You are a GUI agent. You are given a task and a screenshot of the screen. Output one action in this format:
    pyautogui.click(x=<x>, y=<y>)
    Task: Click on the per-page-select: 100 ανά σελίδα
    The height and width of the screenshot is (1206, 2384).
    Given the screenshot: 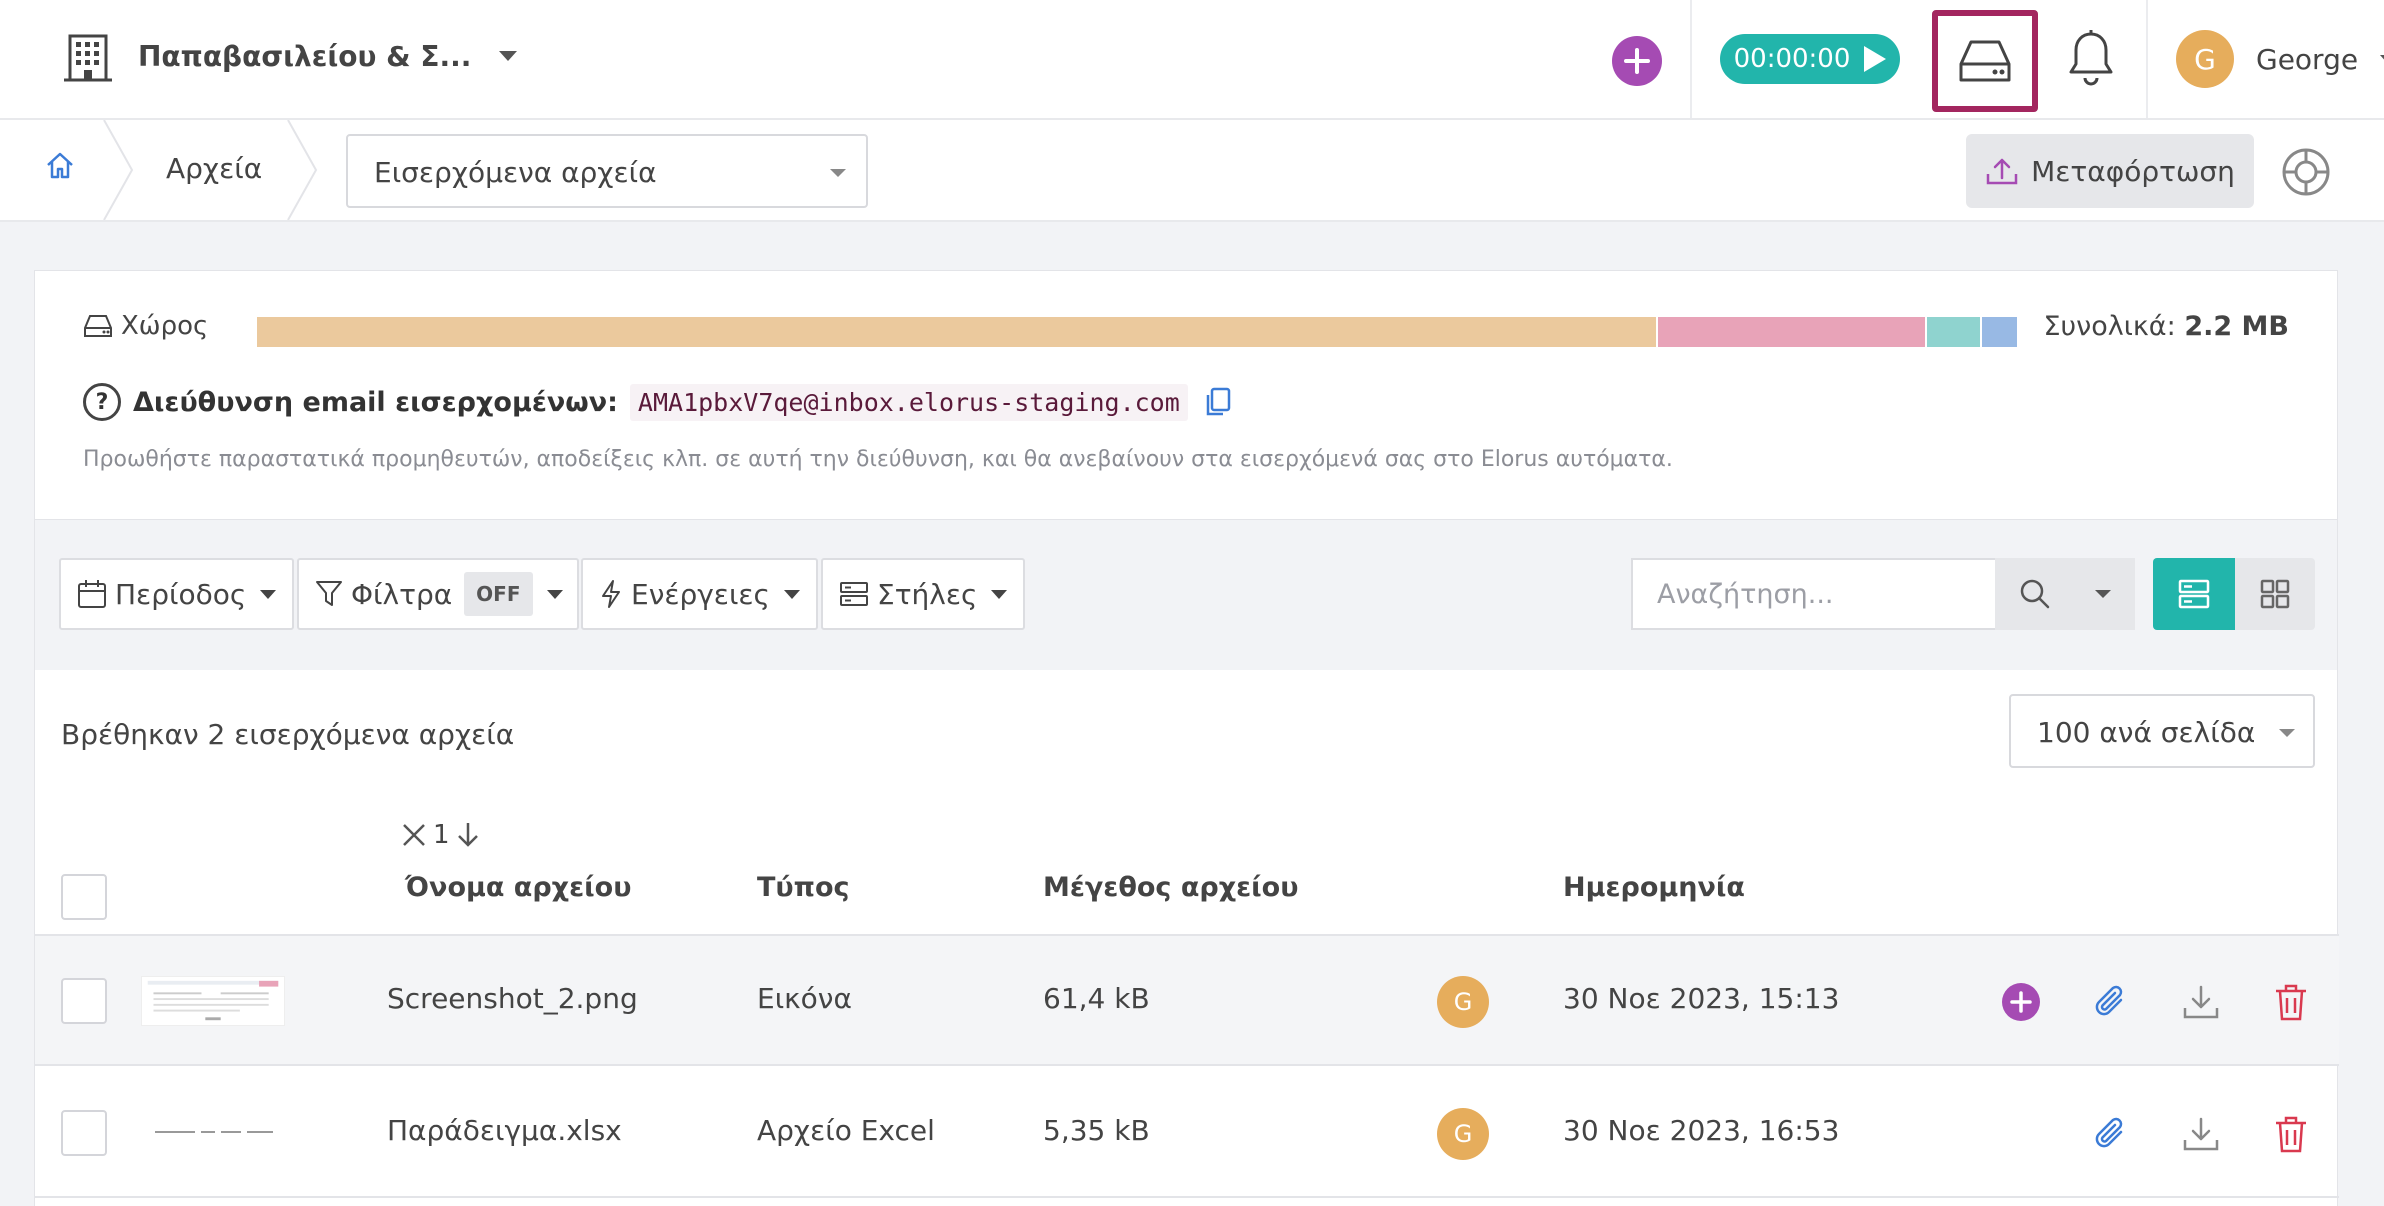 What is the action you would take?
    pyautogui.click(x=2162, y=731)
    